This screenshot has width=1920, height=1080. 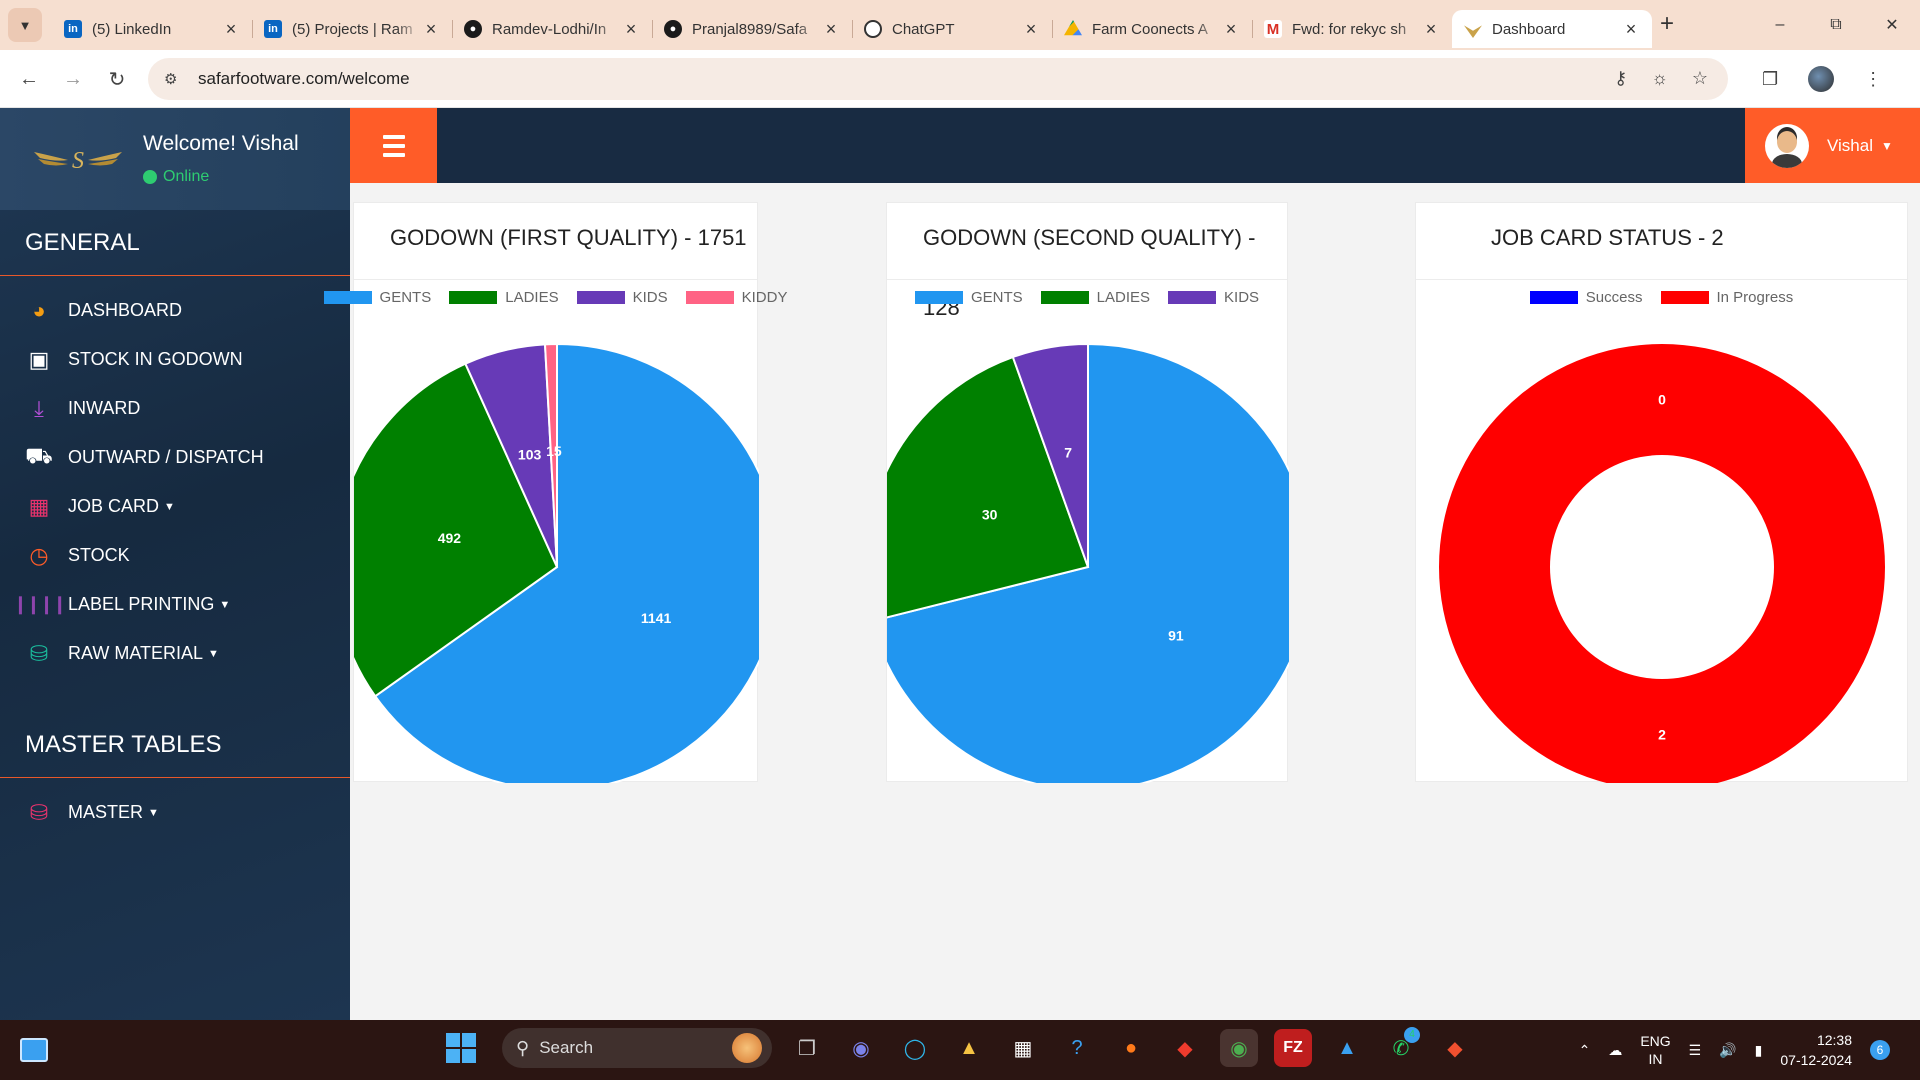 I want to click on search-highlight-icon, so click(x=747, y=1048).